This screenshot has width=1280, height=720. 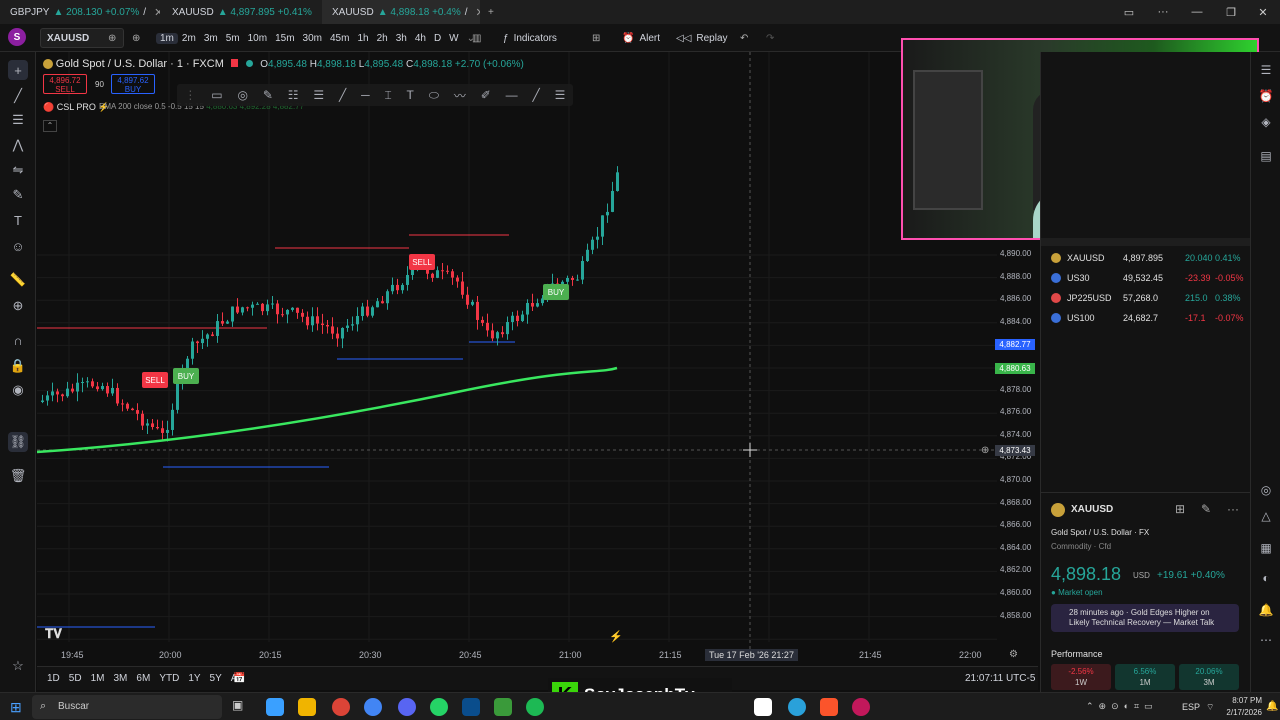 What do you see at coordinates (401, 38) in the screenshot?
I see `timeframe-3h: 3h` at bounding box center [401, 38].